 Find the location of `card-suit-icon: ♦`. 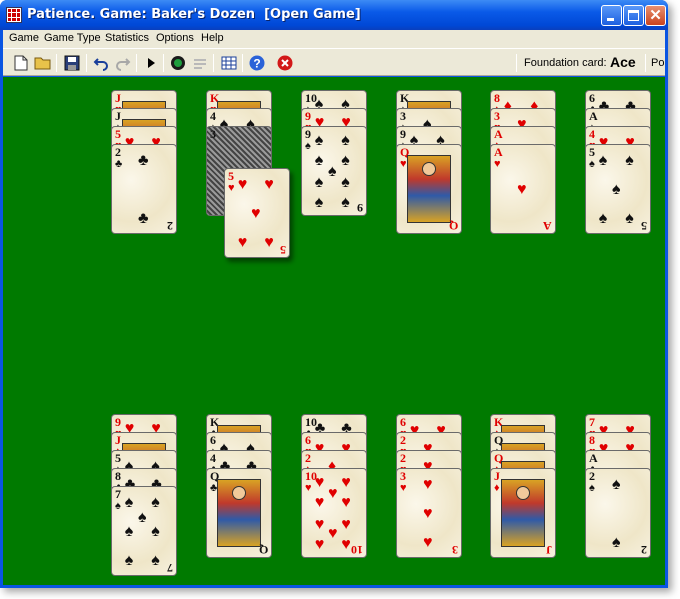

card-suit-icon: ♦ is located at coordinates (497, 488).